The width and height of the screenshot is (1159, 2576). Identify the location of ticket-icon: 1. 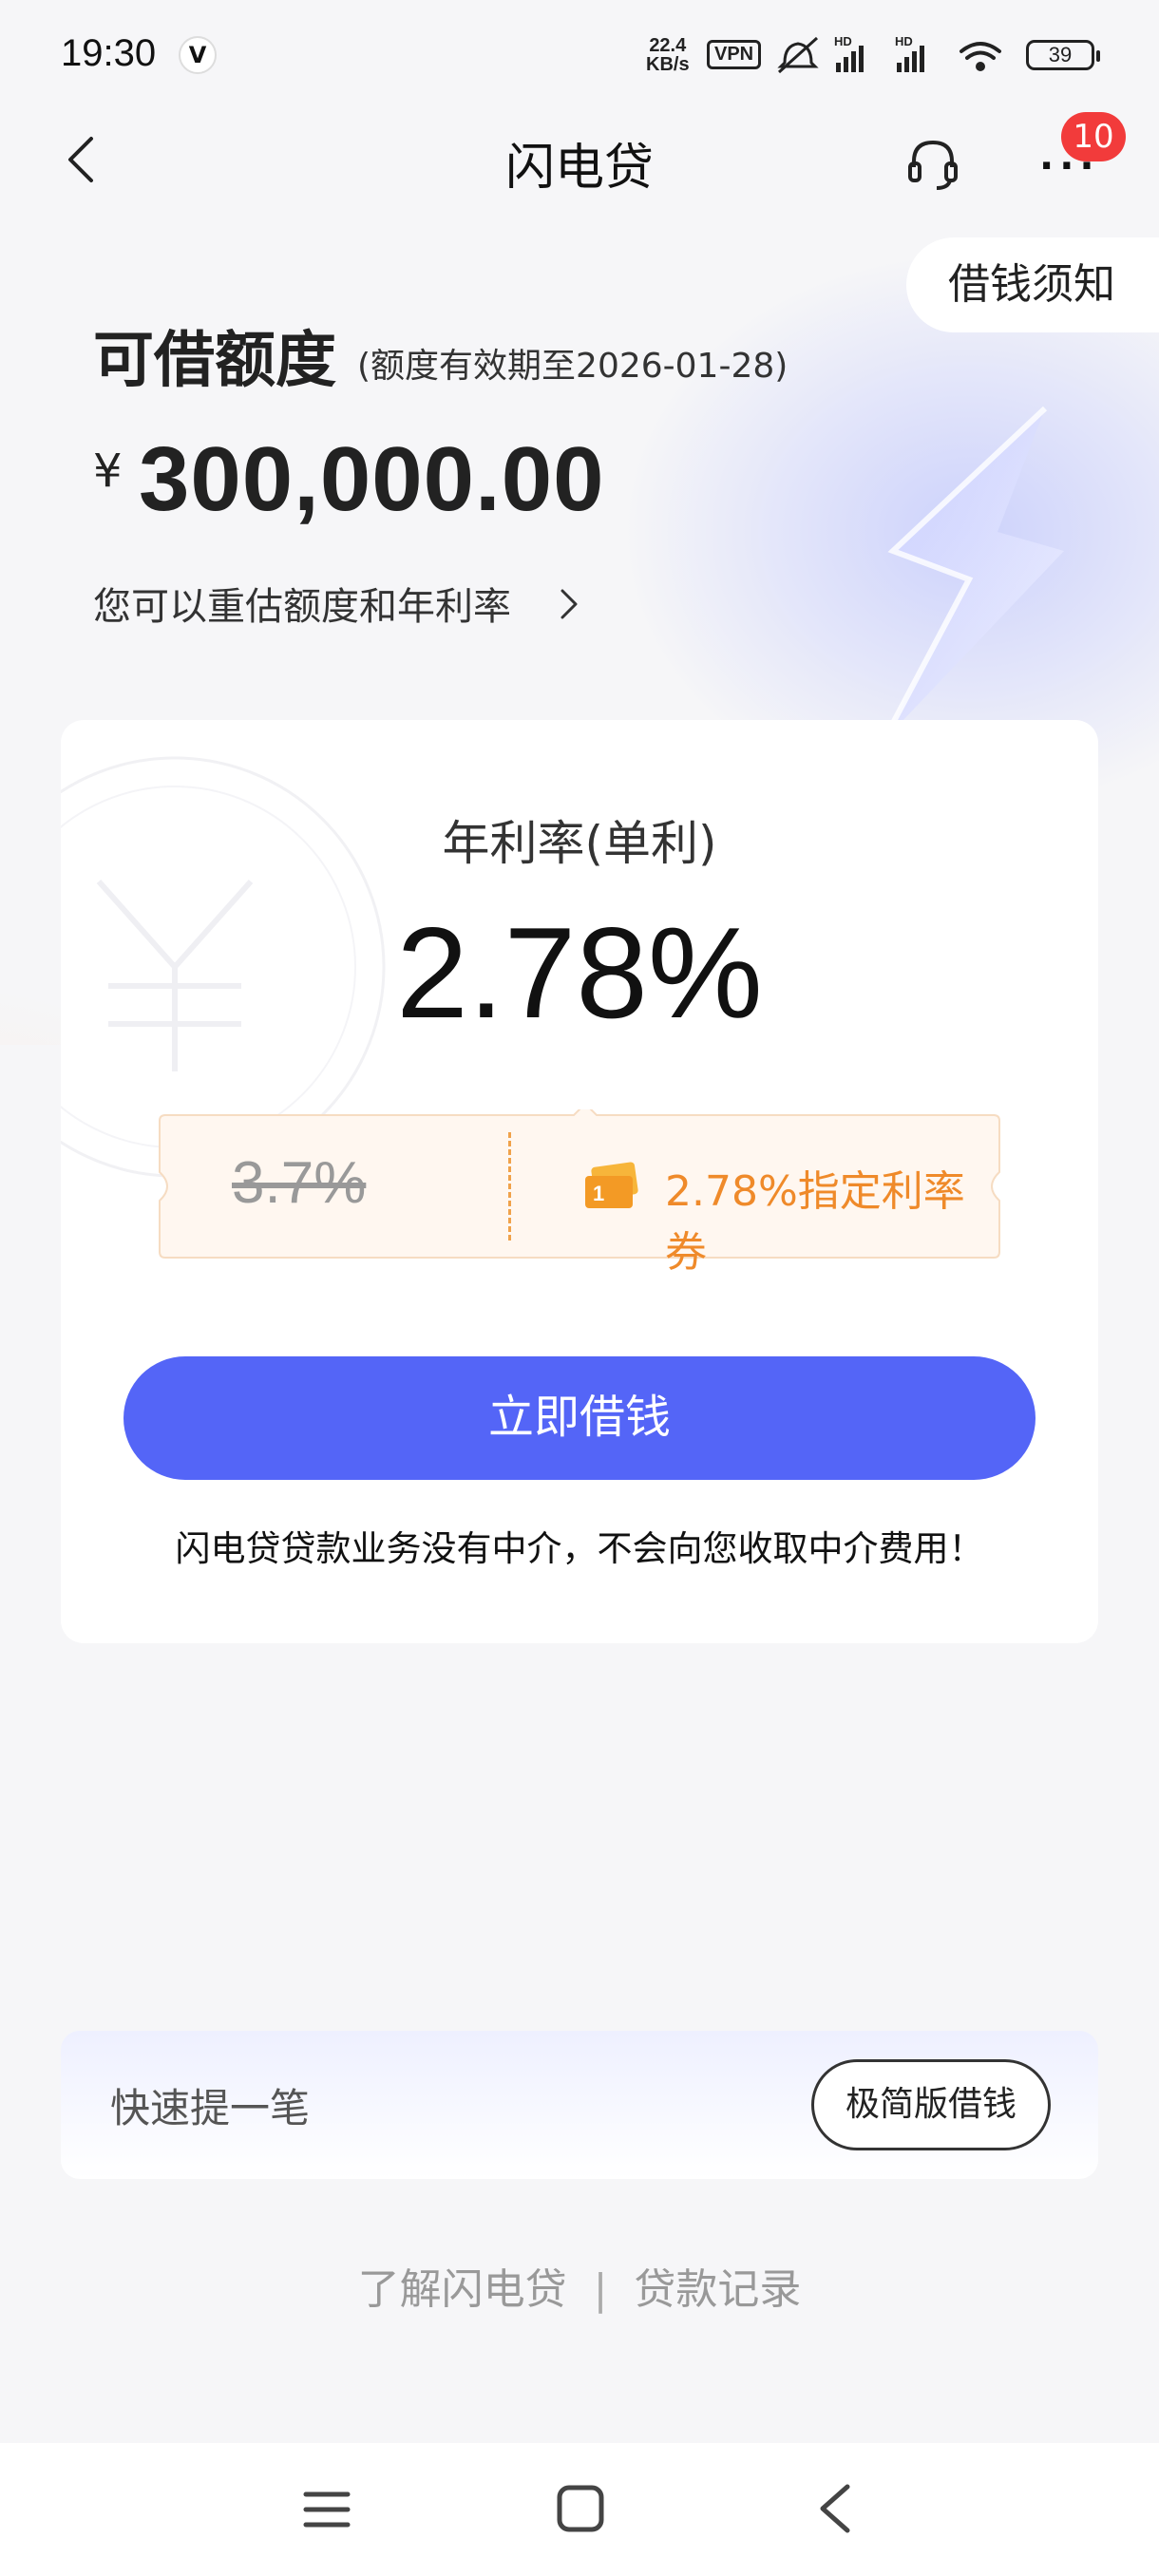
(611, 1185).